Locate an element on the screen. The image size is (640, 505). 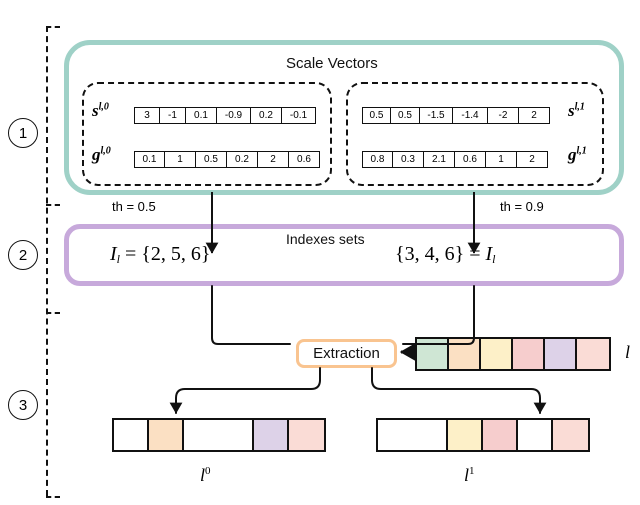
wire-left-index-to-extraction is located at coordinates (251, 315).